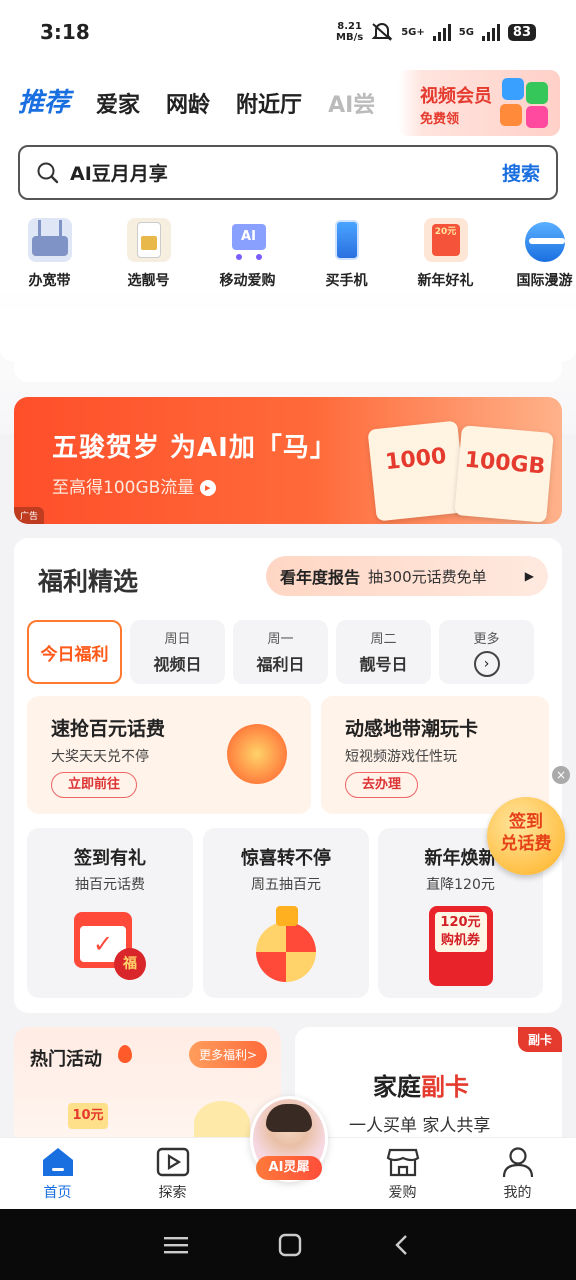 The width and height of the screenshot is (576, 1280). What do you see at coordinates (288, 372) in the screenshot?
I see `empty-card-shadow` at bounding box center [288, 372].